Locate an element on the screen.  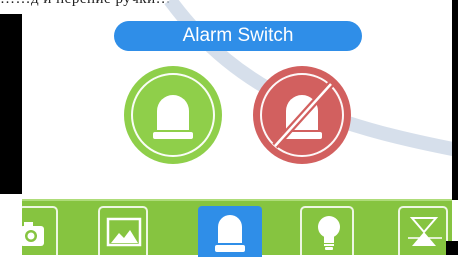
siren-off-icon is located at coordinates (303, 115).